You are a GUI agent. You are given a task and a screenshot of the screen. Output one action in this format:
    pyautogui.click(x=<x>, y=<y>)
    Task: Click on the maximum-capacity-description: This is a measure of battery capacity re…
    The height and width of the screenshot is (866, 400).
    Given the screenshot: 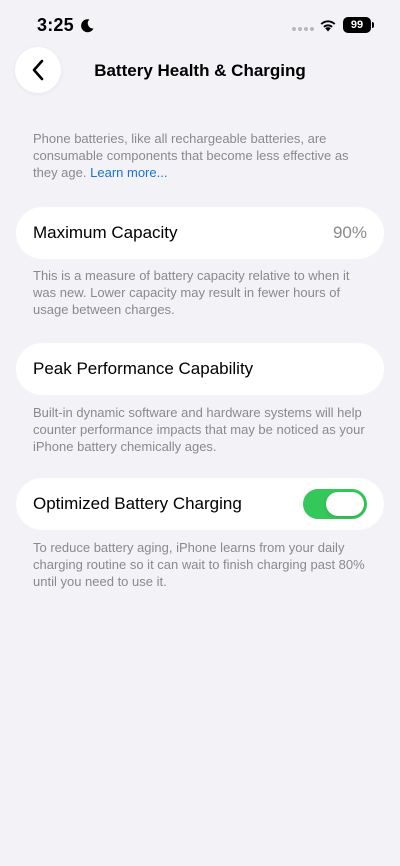 What is the action you would take?
    pyautogui.click(x=191, y=292)
    